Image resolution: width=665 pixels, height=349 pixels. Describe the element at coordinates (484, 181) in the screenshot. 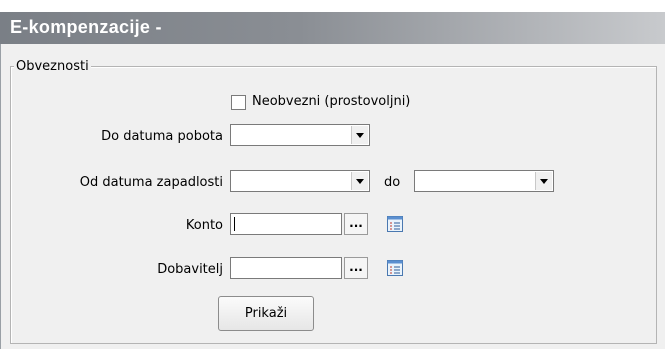

I see `do-datuma-combo` at that location.